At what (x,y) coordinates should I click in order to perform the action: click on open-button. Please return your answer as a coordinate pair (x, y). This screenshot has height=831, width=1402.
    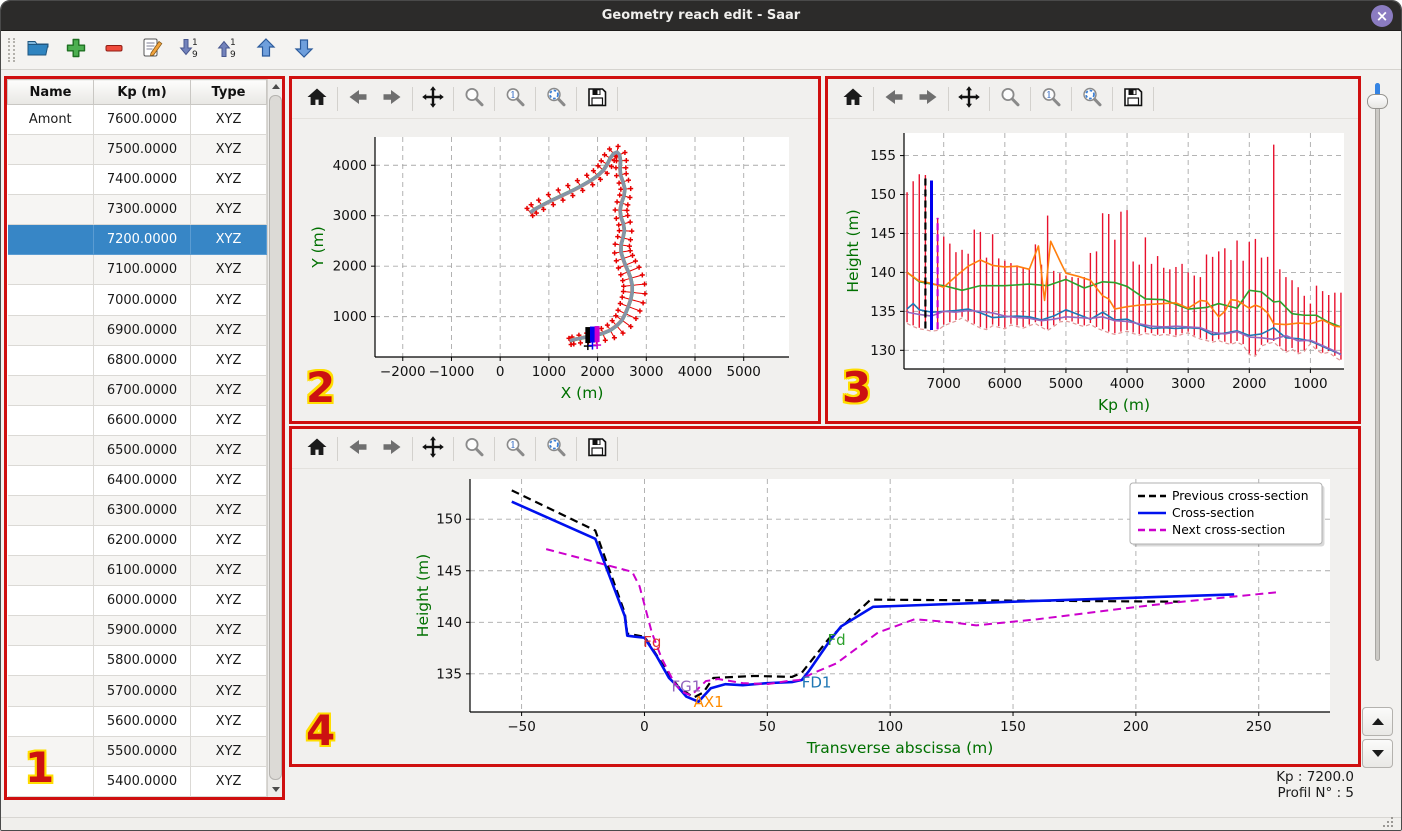
    Looking at the image, I should click on (38, 50).